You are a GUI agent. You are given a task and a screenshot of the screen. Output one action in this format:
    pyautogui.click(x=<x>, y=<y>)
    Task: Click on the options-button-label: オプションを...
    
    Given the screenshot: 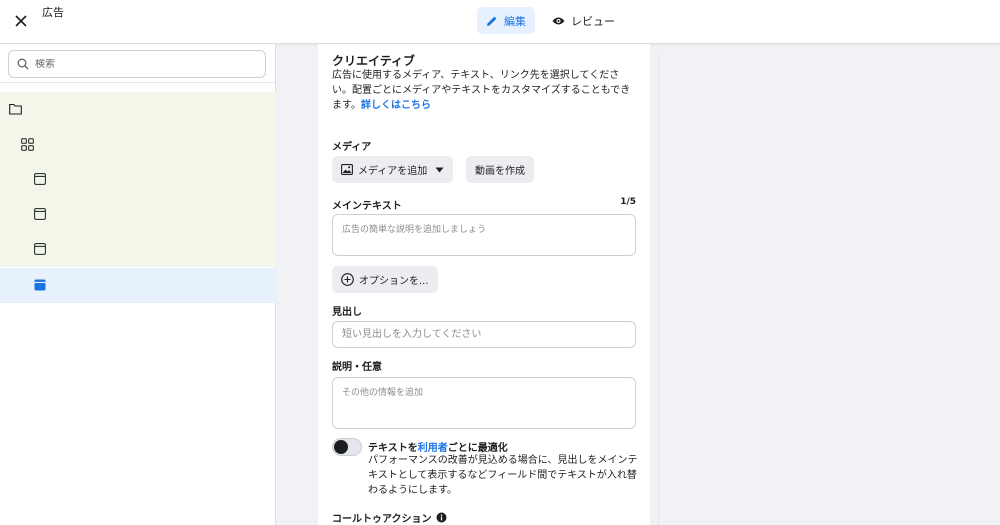 What is the action you would take?
    pyautogui.click(x=394, y=281)
    